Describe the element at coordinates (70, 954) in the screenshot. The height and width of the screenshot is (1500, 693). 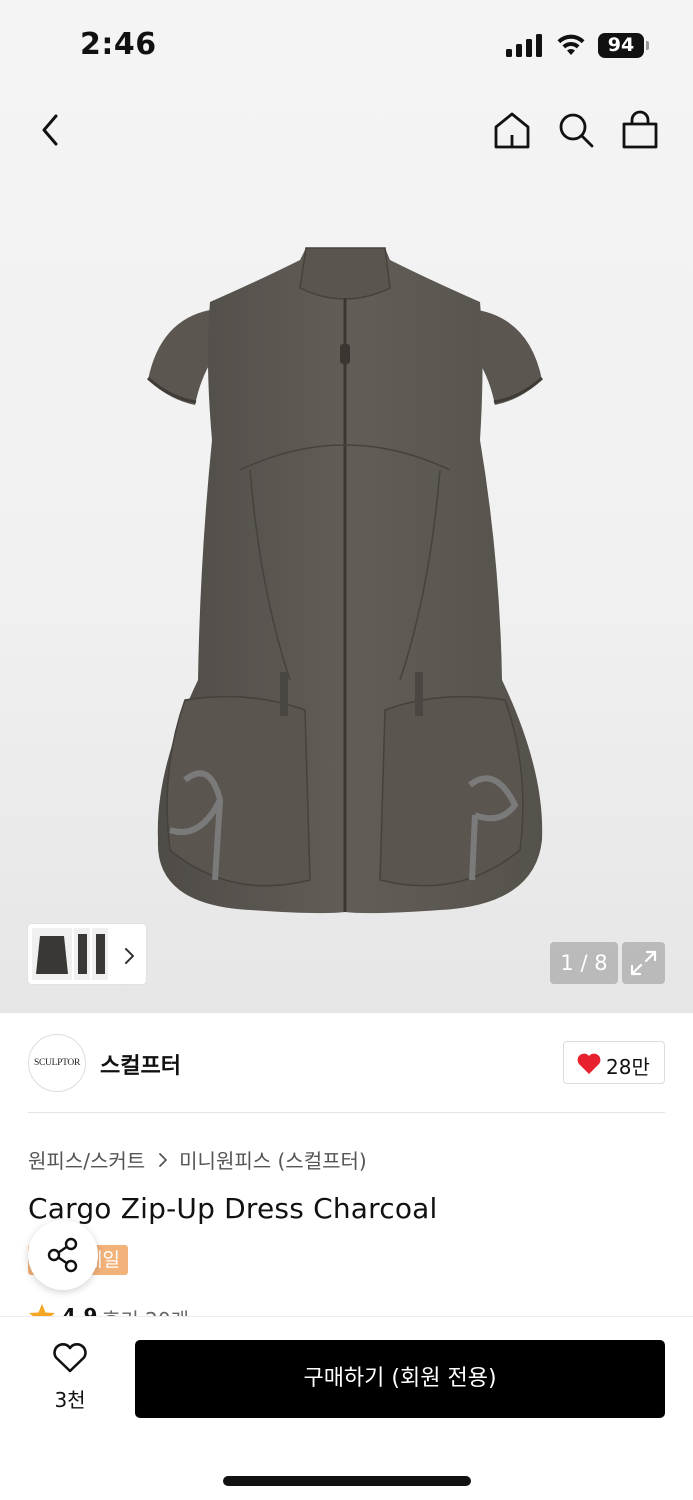
I see `thumbnail-images` at that location.